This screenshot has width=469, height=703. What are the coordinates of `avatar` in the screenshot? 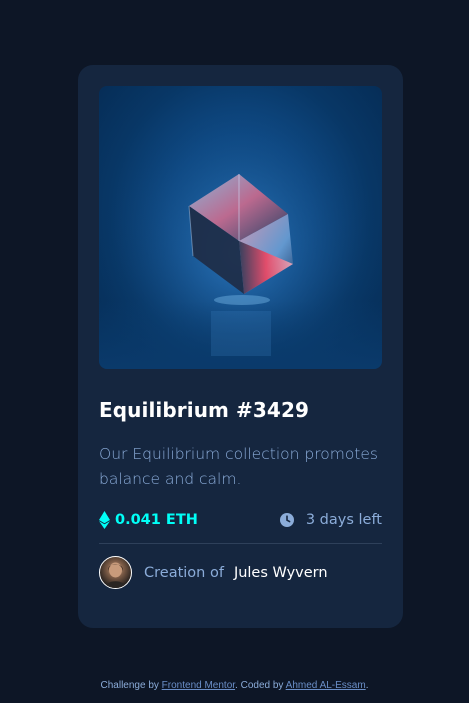 It's located at (115, 572).